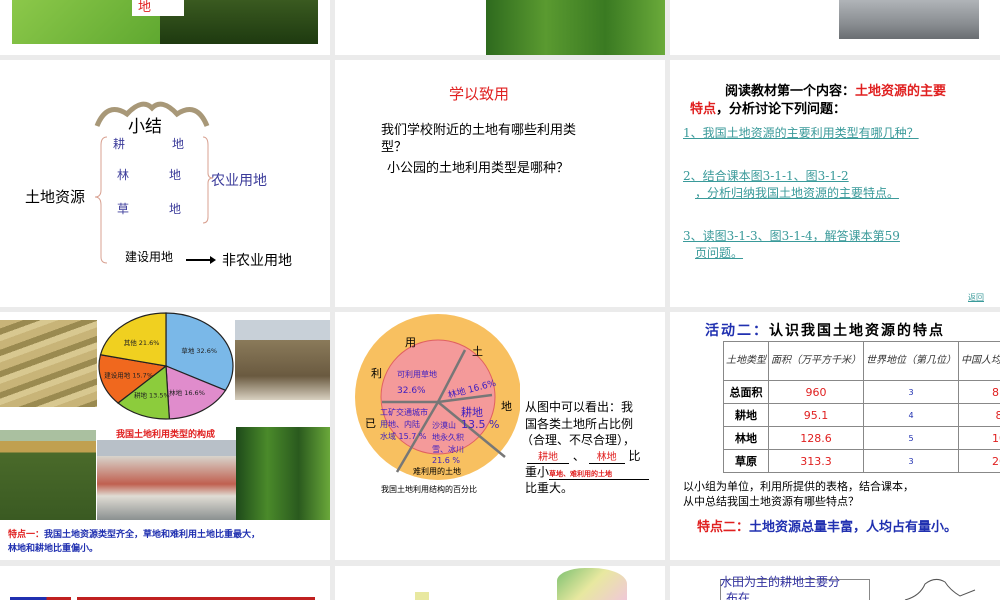 This screenshot has height=600, width=1000. What do you see at coordinates (479, 94) in the screenshot?
I see `apply-title: 学以致用` at bounding box center [479, 94].